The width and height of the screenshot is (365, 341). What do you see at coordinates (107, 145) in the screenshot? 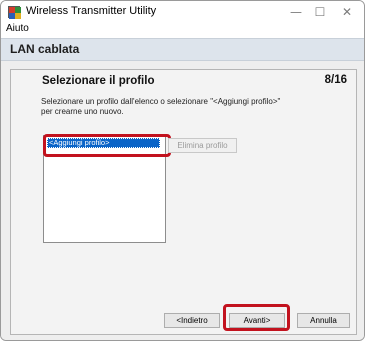
I see `list-highlight-frame` at bounding box center [107, 145].